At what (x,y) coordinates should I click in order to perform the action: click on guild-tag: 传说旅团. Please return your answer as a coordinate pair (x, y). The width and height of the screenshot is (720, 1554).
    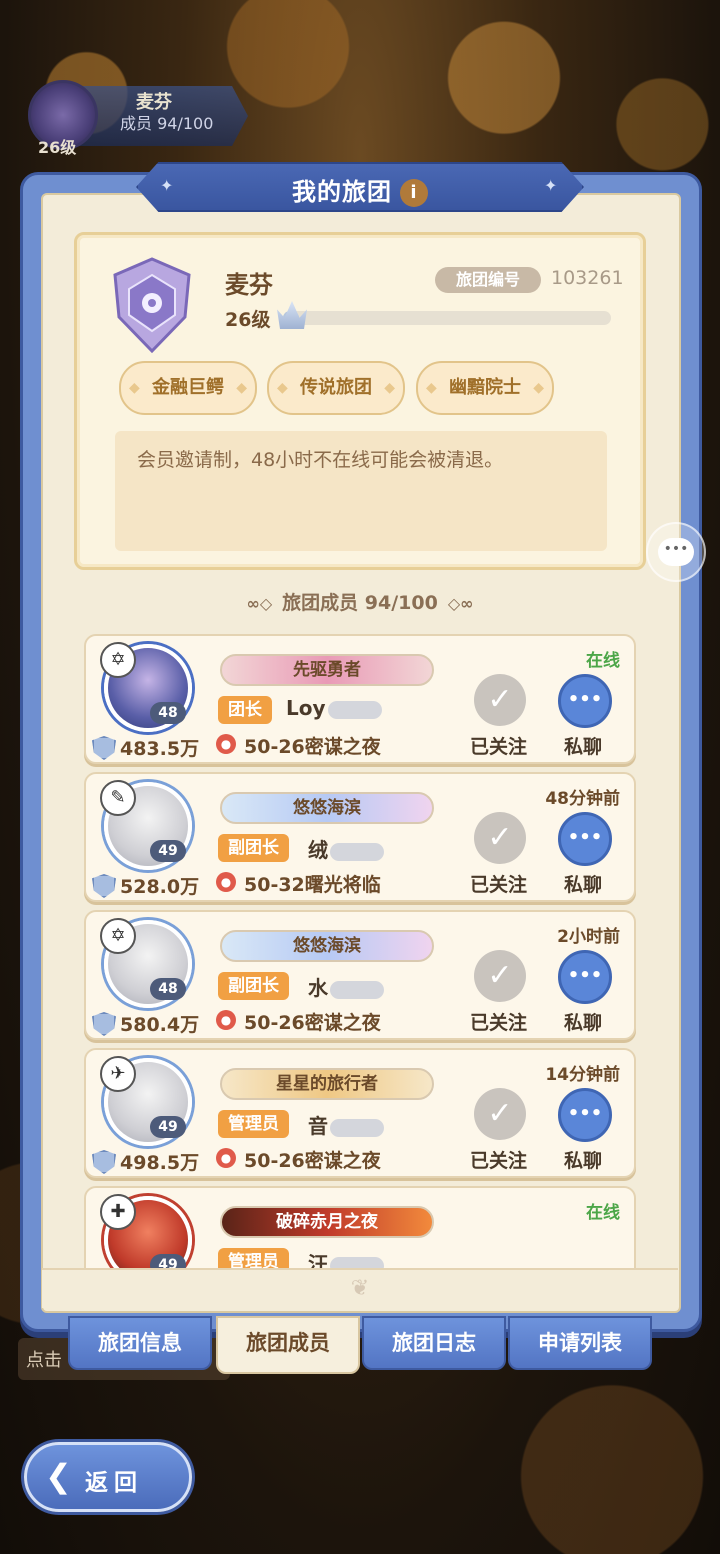
    Looking at the image, I should click on (336, 388).